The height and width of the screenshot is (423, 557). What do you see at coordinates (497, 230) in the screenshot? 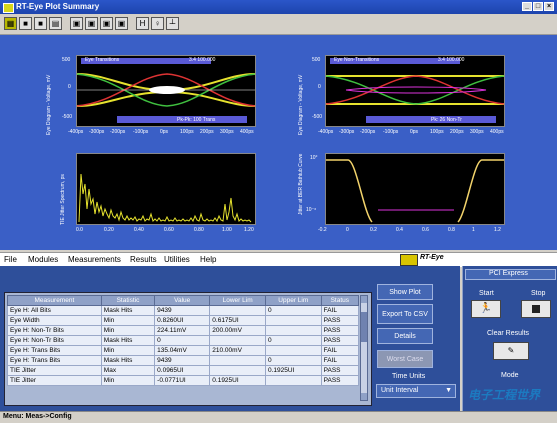
I see `bathtub-xtick: 1.2` at bounding box center [497, 230].